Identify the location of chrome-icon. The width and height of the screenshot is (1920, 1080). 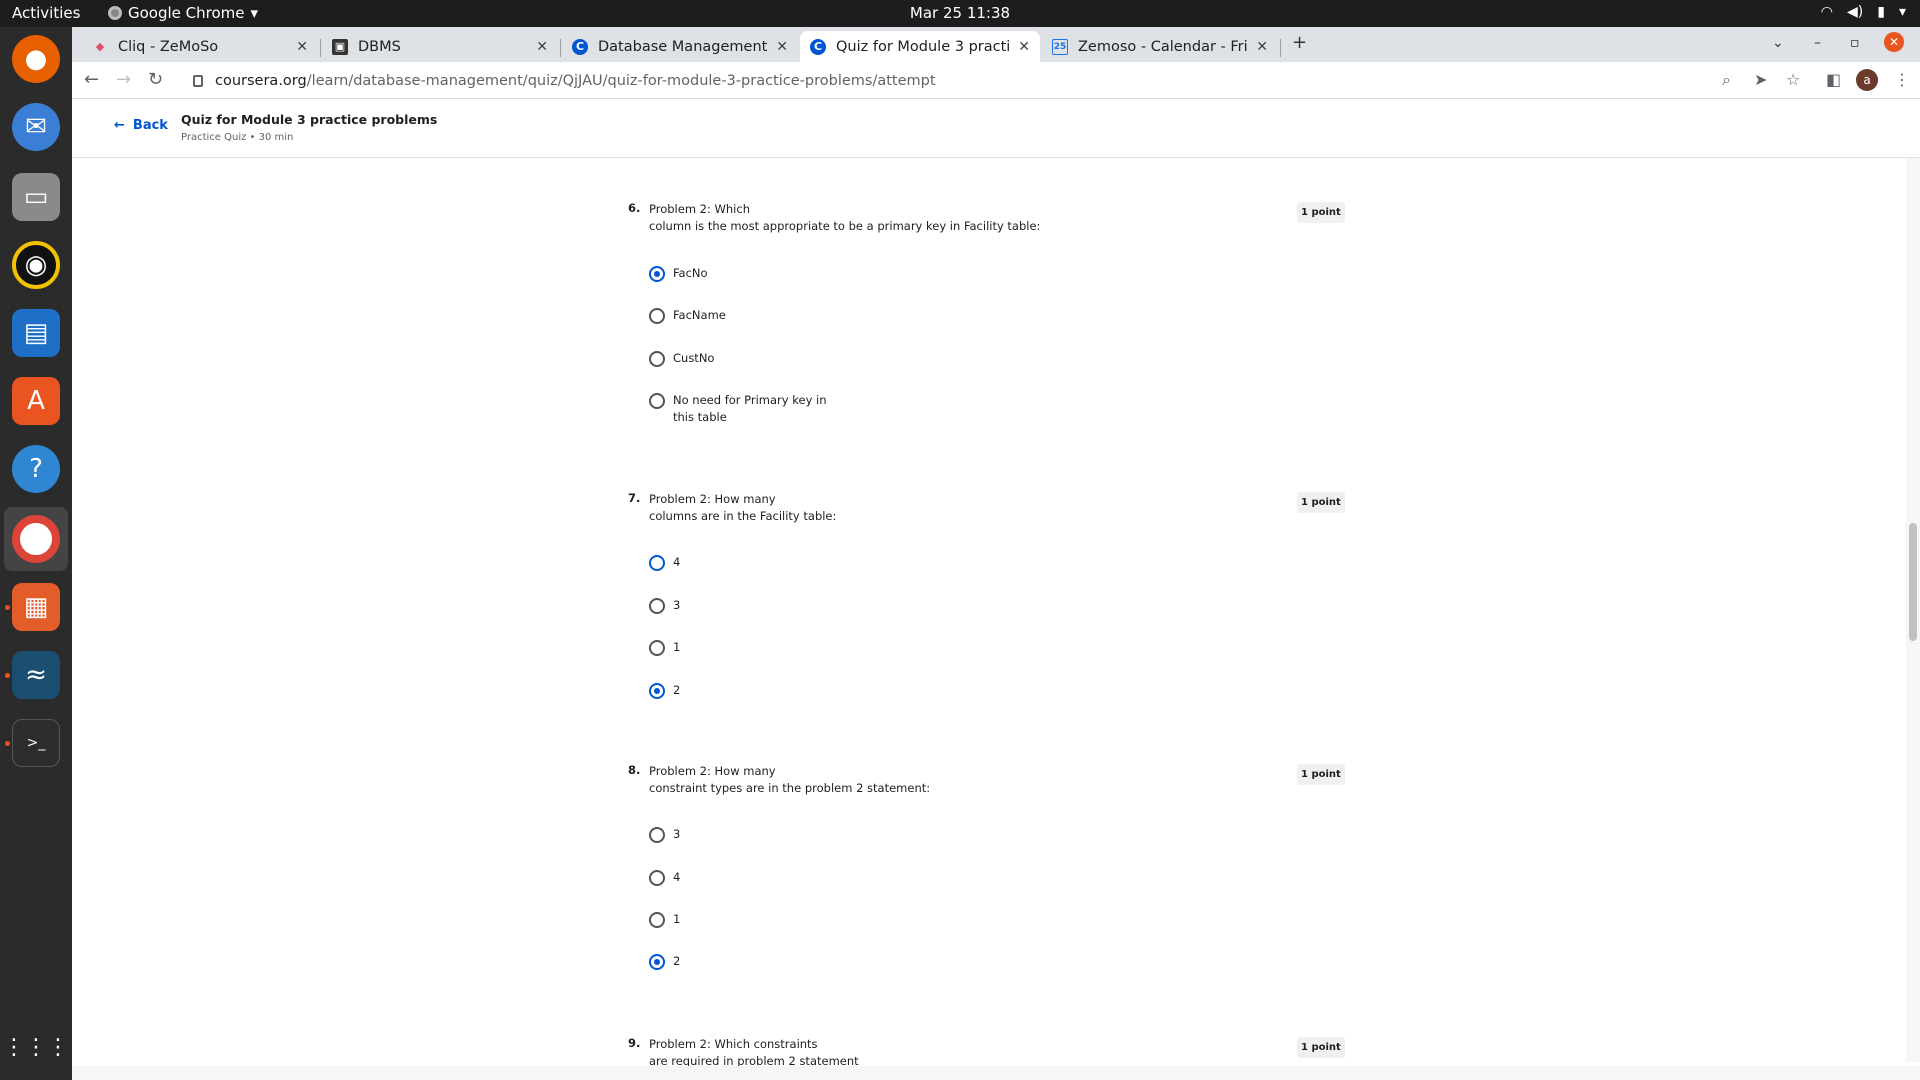
(36, 539).